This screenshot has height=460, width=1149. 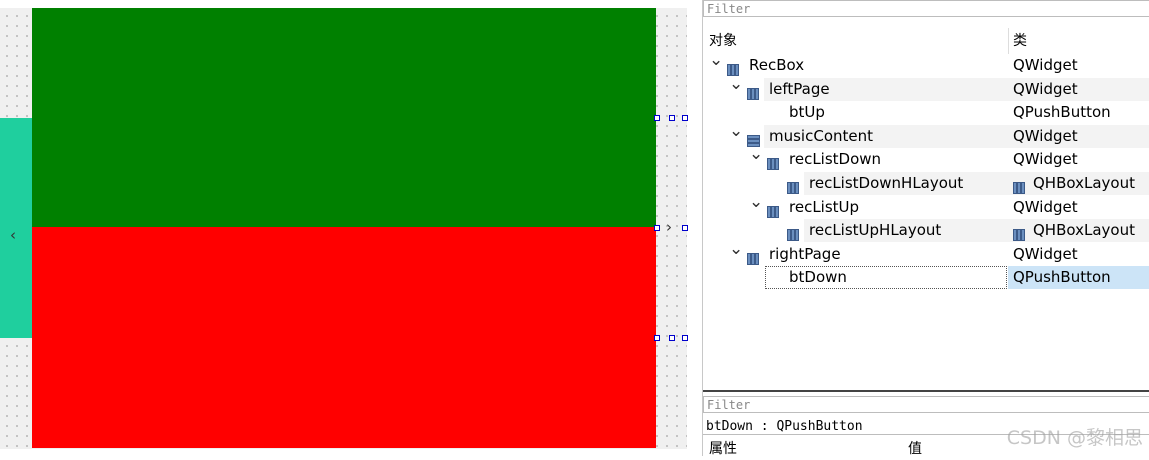 What do you see at coordinates (805, 254) in the screenshot?
I see `tree-item-name: rightPage` at bounding box center [805, 254].